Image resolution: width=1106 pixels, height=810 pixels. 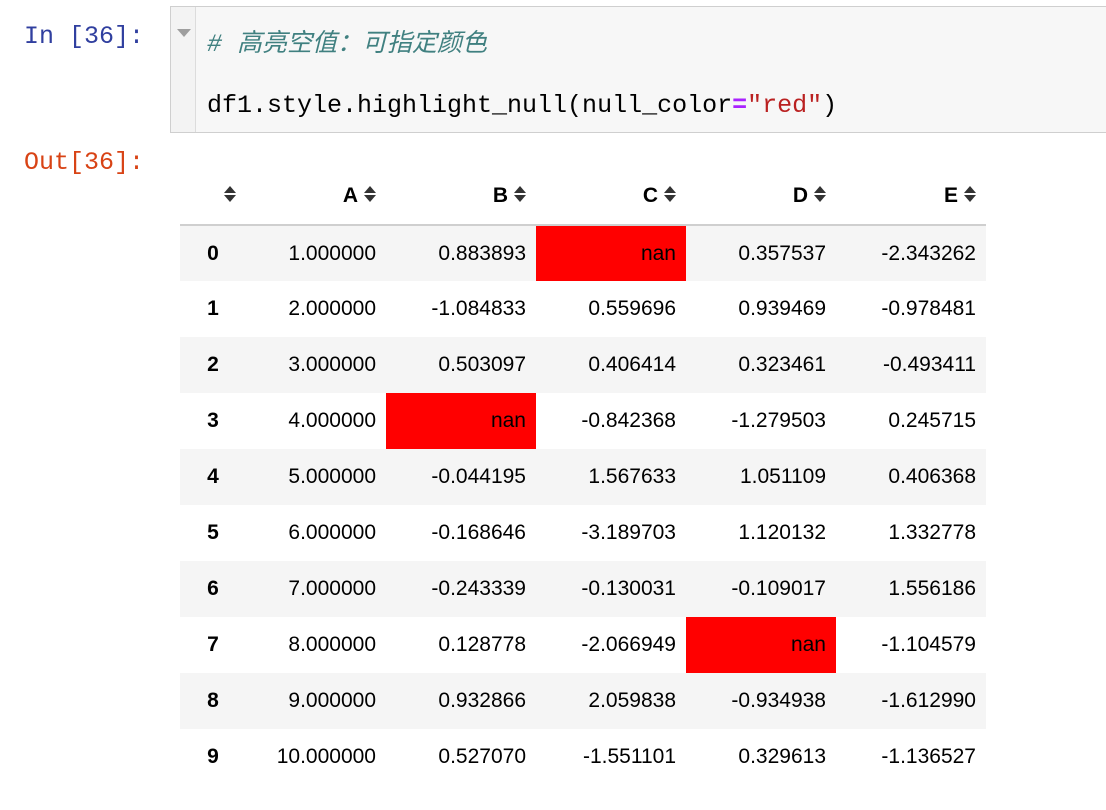 What do you see at coordinates (470, 105) in the screenshot?
I see `code-call: df1.style.highlight_null(null_color` at bounding box center [470, 105].